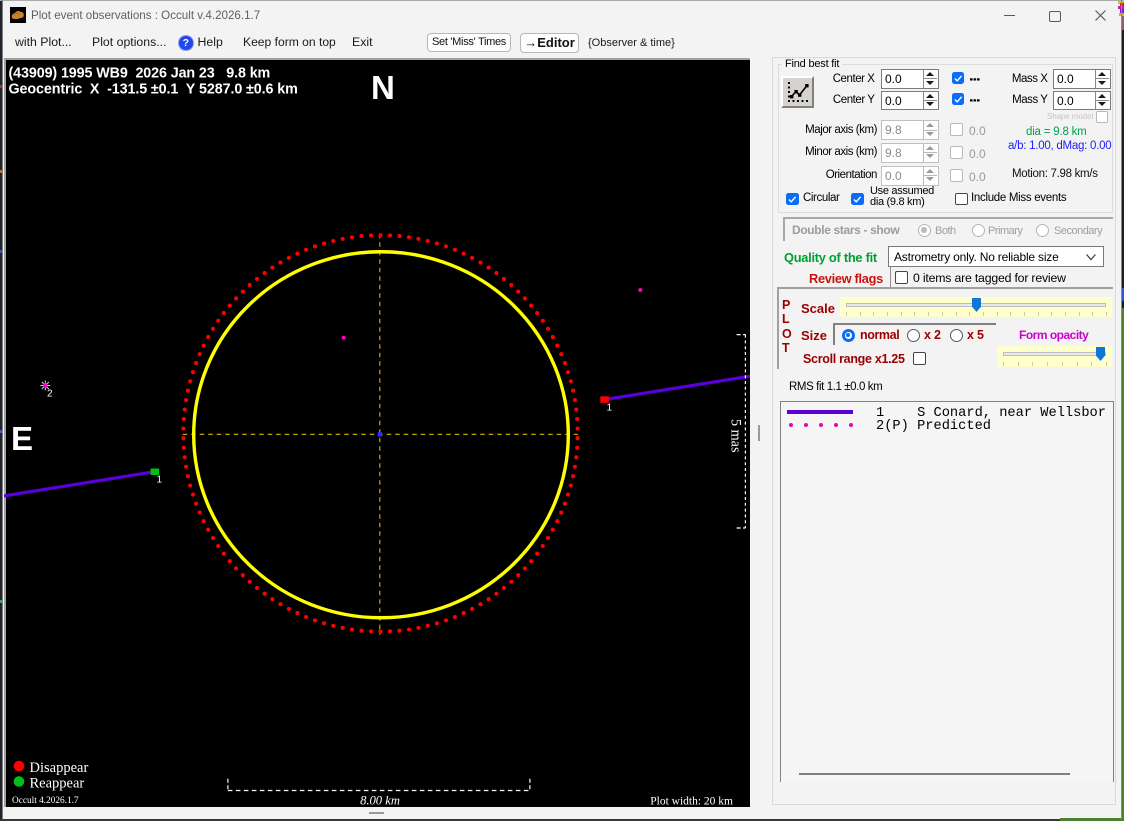 This screenshot has height=821, width=1124. What do you see at coordinates (736, 436) in the screenshot?
I see `svg-text: 5 mas` at bounding box center [736, 436].